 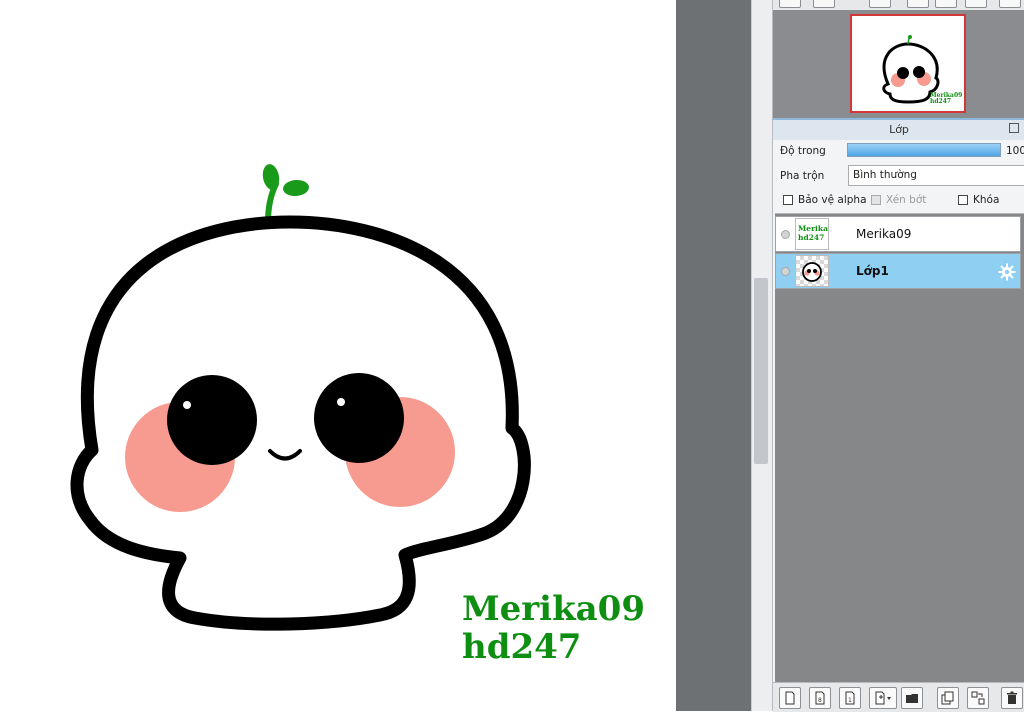 I want to click on lock-checkbox: Khóa, so click(x=978, y=200).